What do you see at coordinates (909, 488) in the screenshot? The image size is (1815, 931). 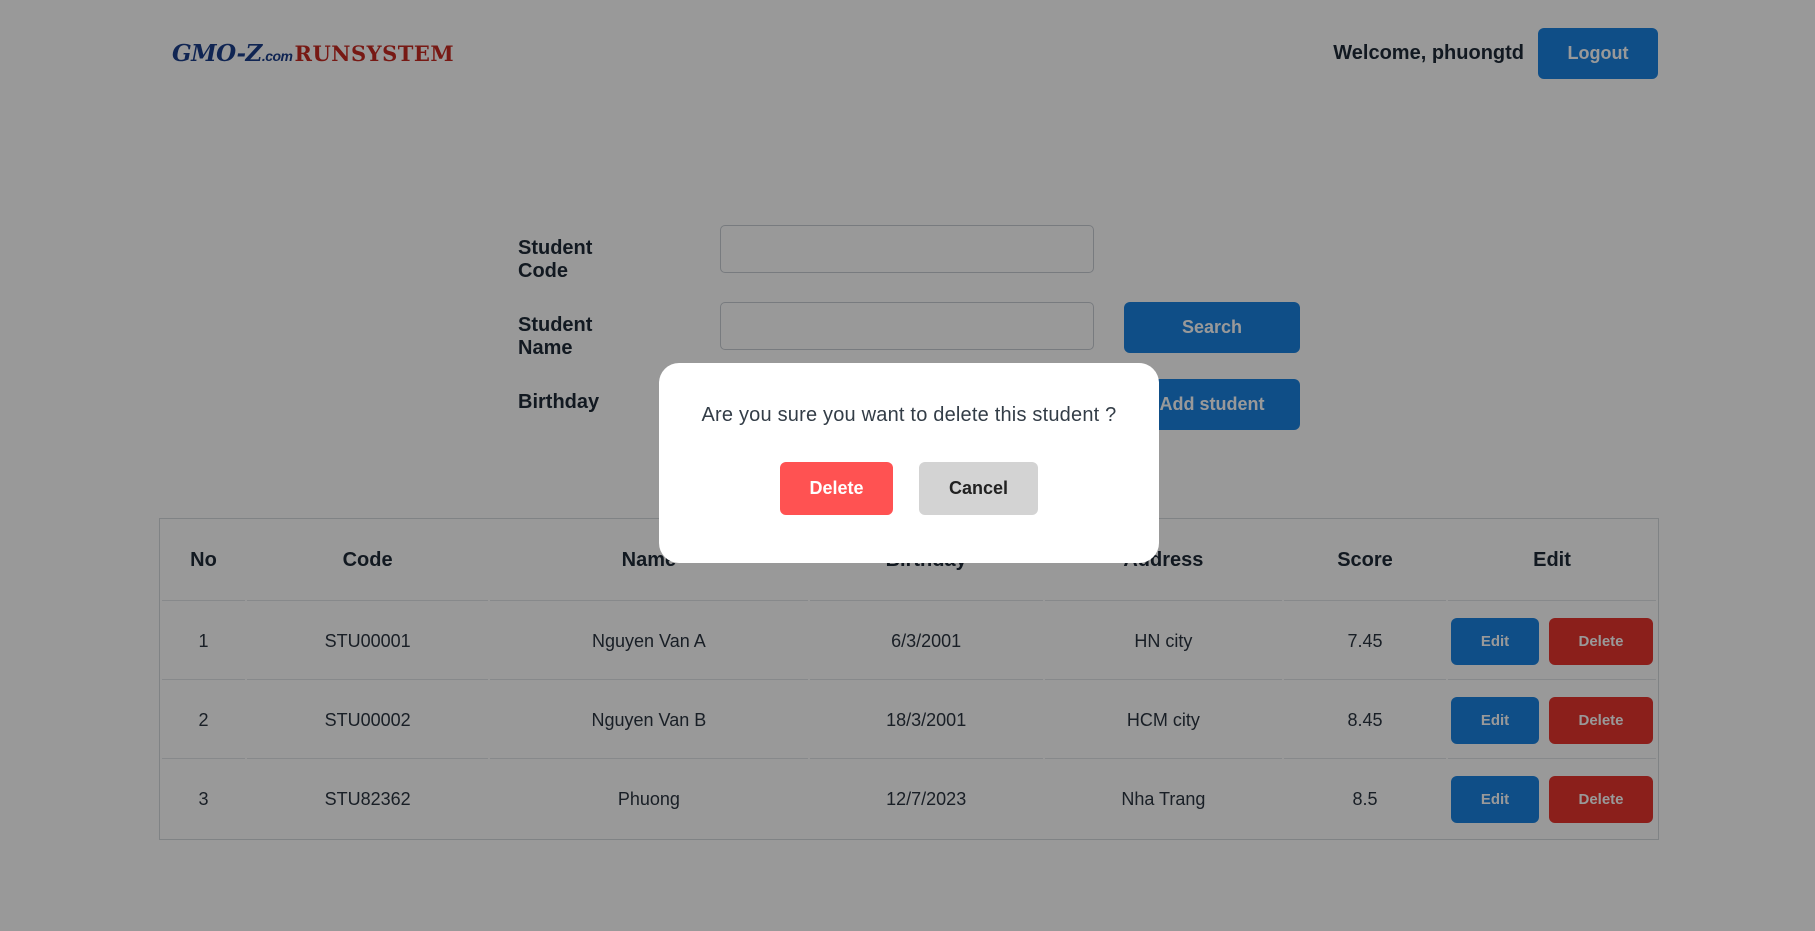 I see `dialog-actions: Delete Cancel` at bounding box center [909, 488].